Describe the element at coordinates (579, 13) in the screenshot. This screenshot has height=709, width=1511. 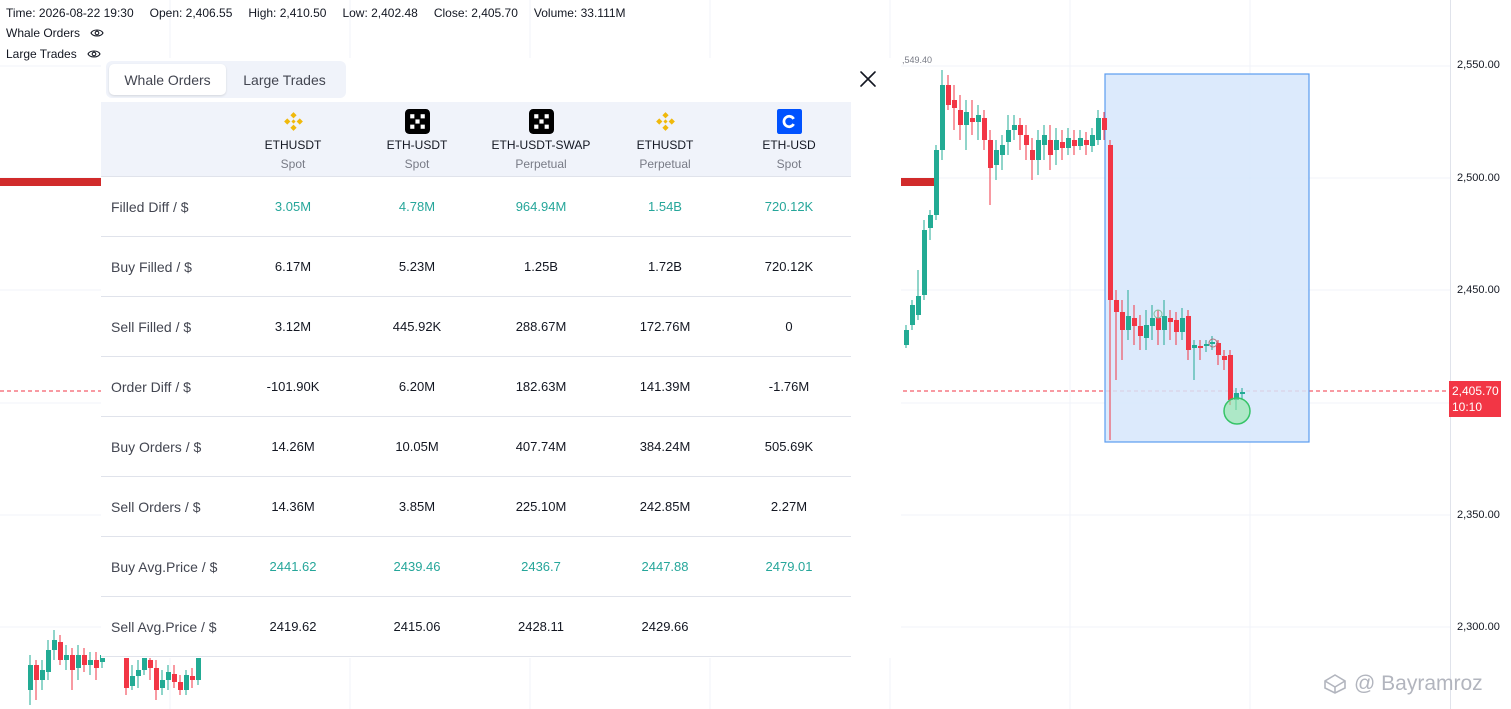
I see `volume-readout: Volume: 33.111M` at that location.